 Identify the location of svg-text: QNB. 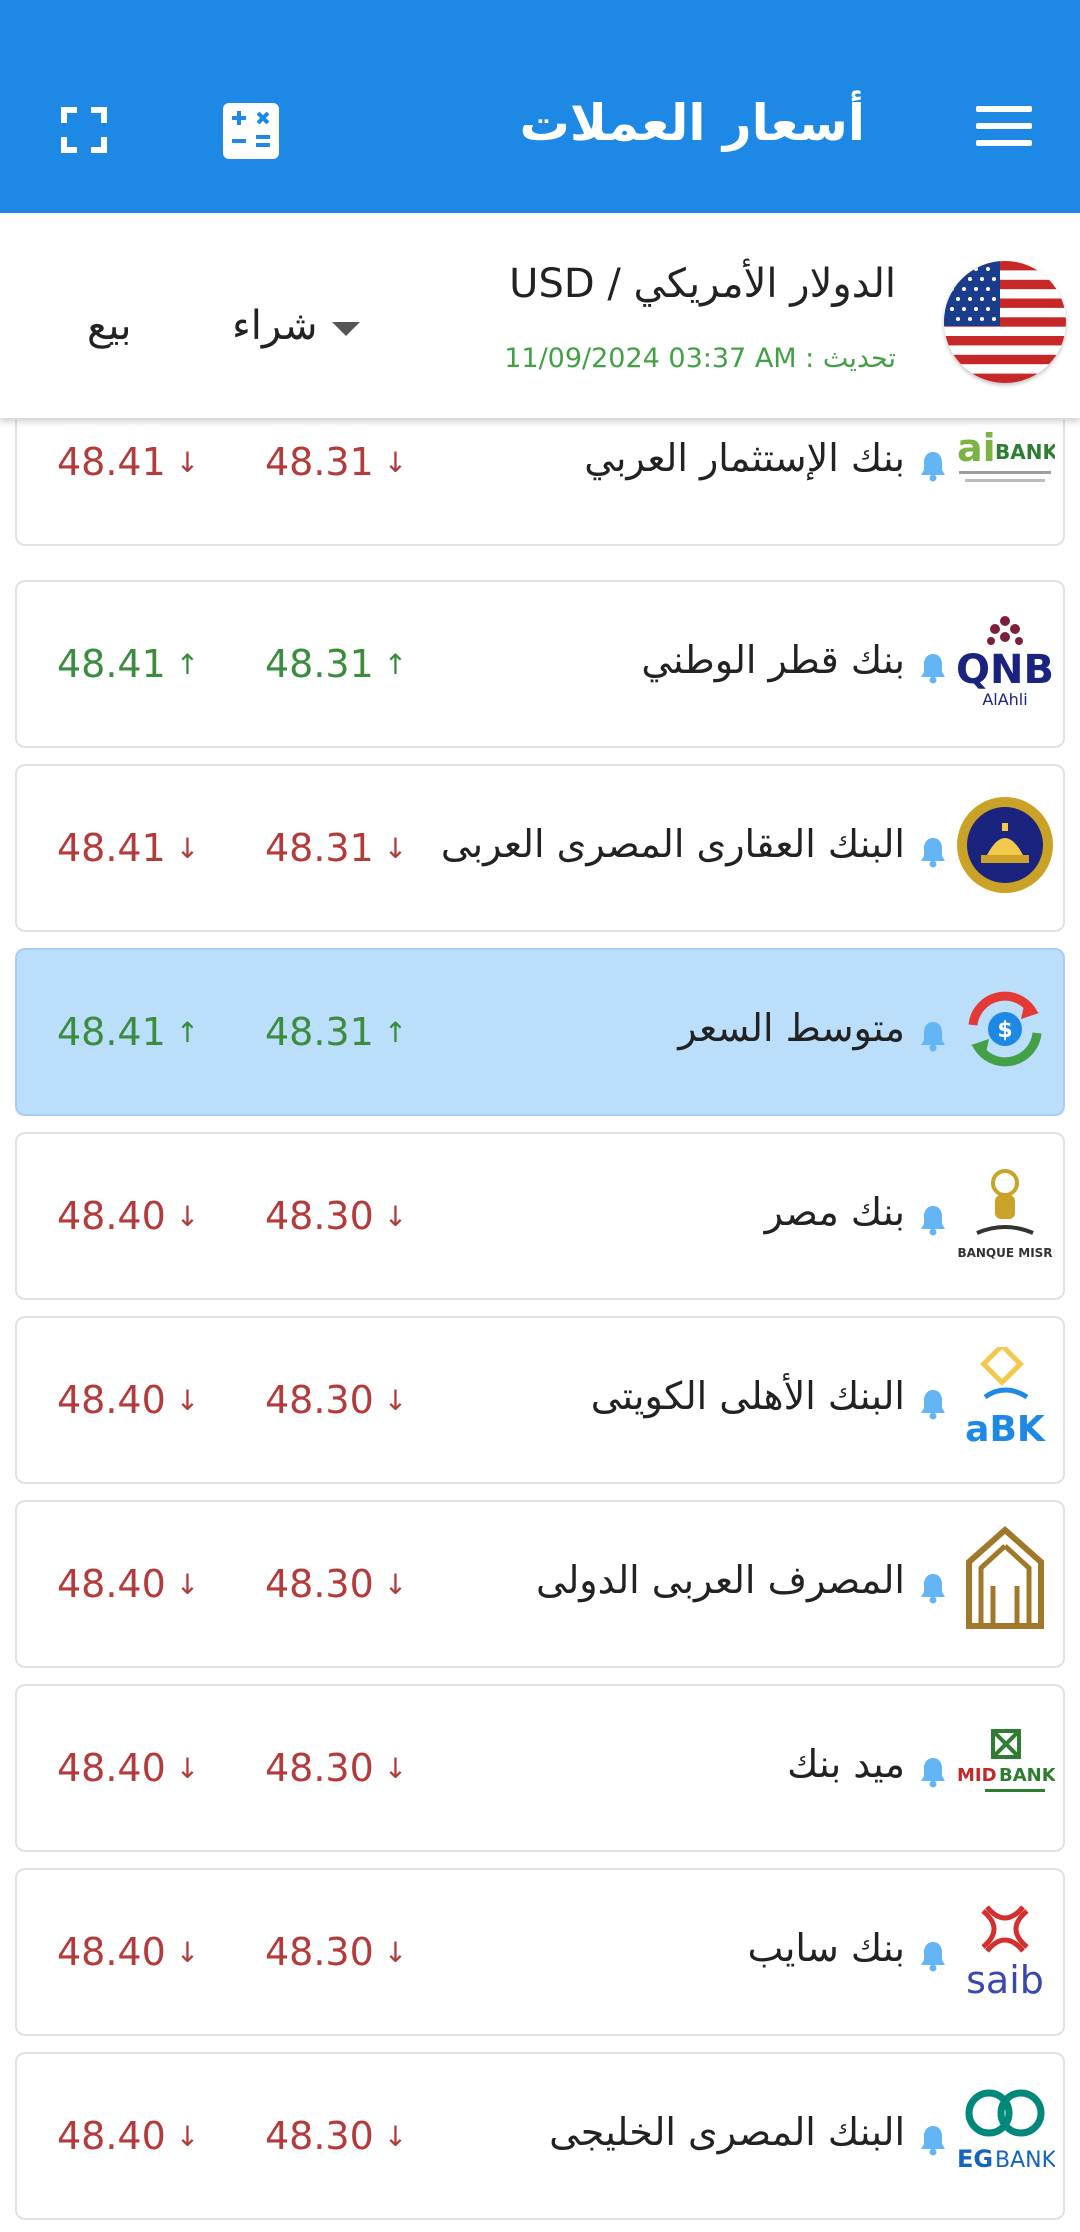
(1005, 670).